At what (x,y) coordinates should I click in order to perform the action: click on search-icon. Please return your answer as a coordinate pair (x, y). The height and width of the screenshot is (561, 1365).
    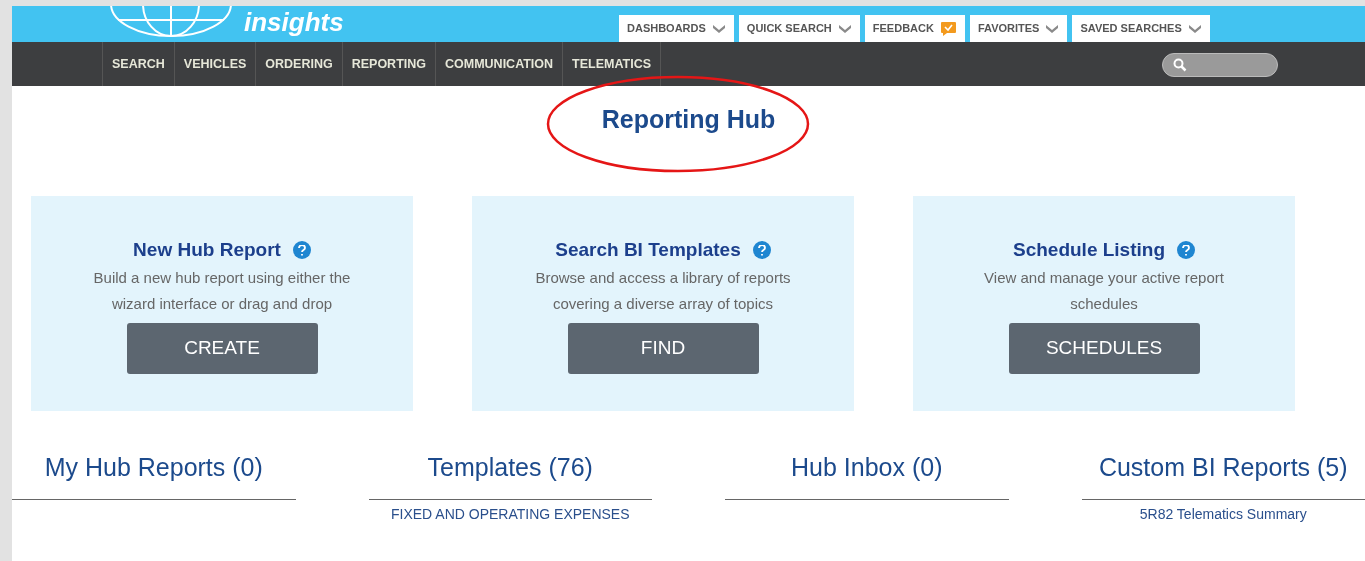
    Looking at the image, I should click on (1180, 65).